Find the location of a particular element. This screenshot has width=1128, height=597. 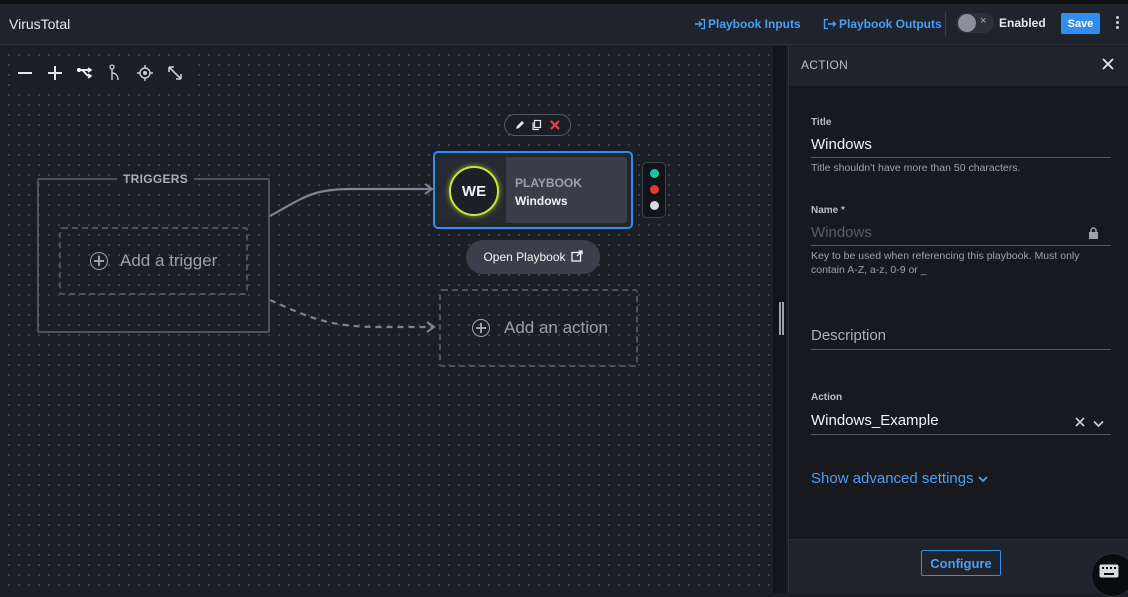

name-label: Name * is located at coordinates (828, 210).